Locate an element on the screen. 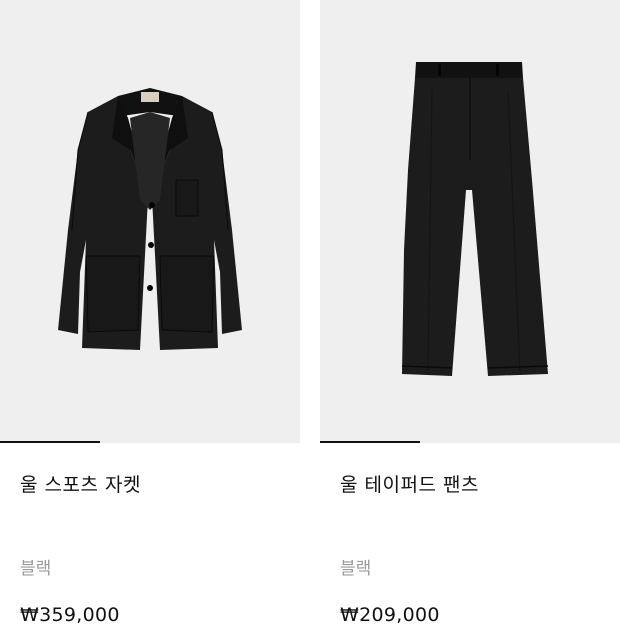  product-price: ₩209,000 is located at coordinates (390, 615).